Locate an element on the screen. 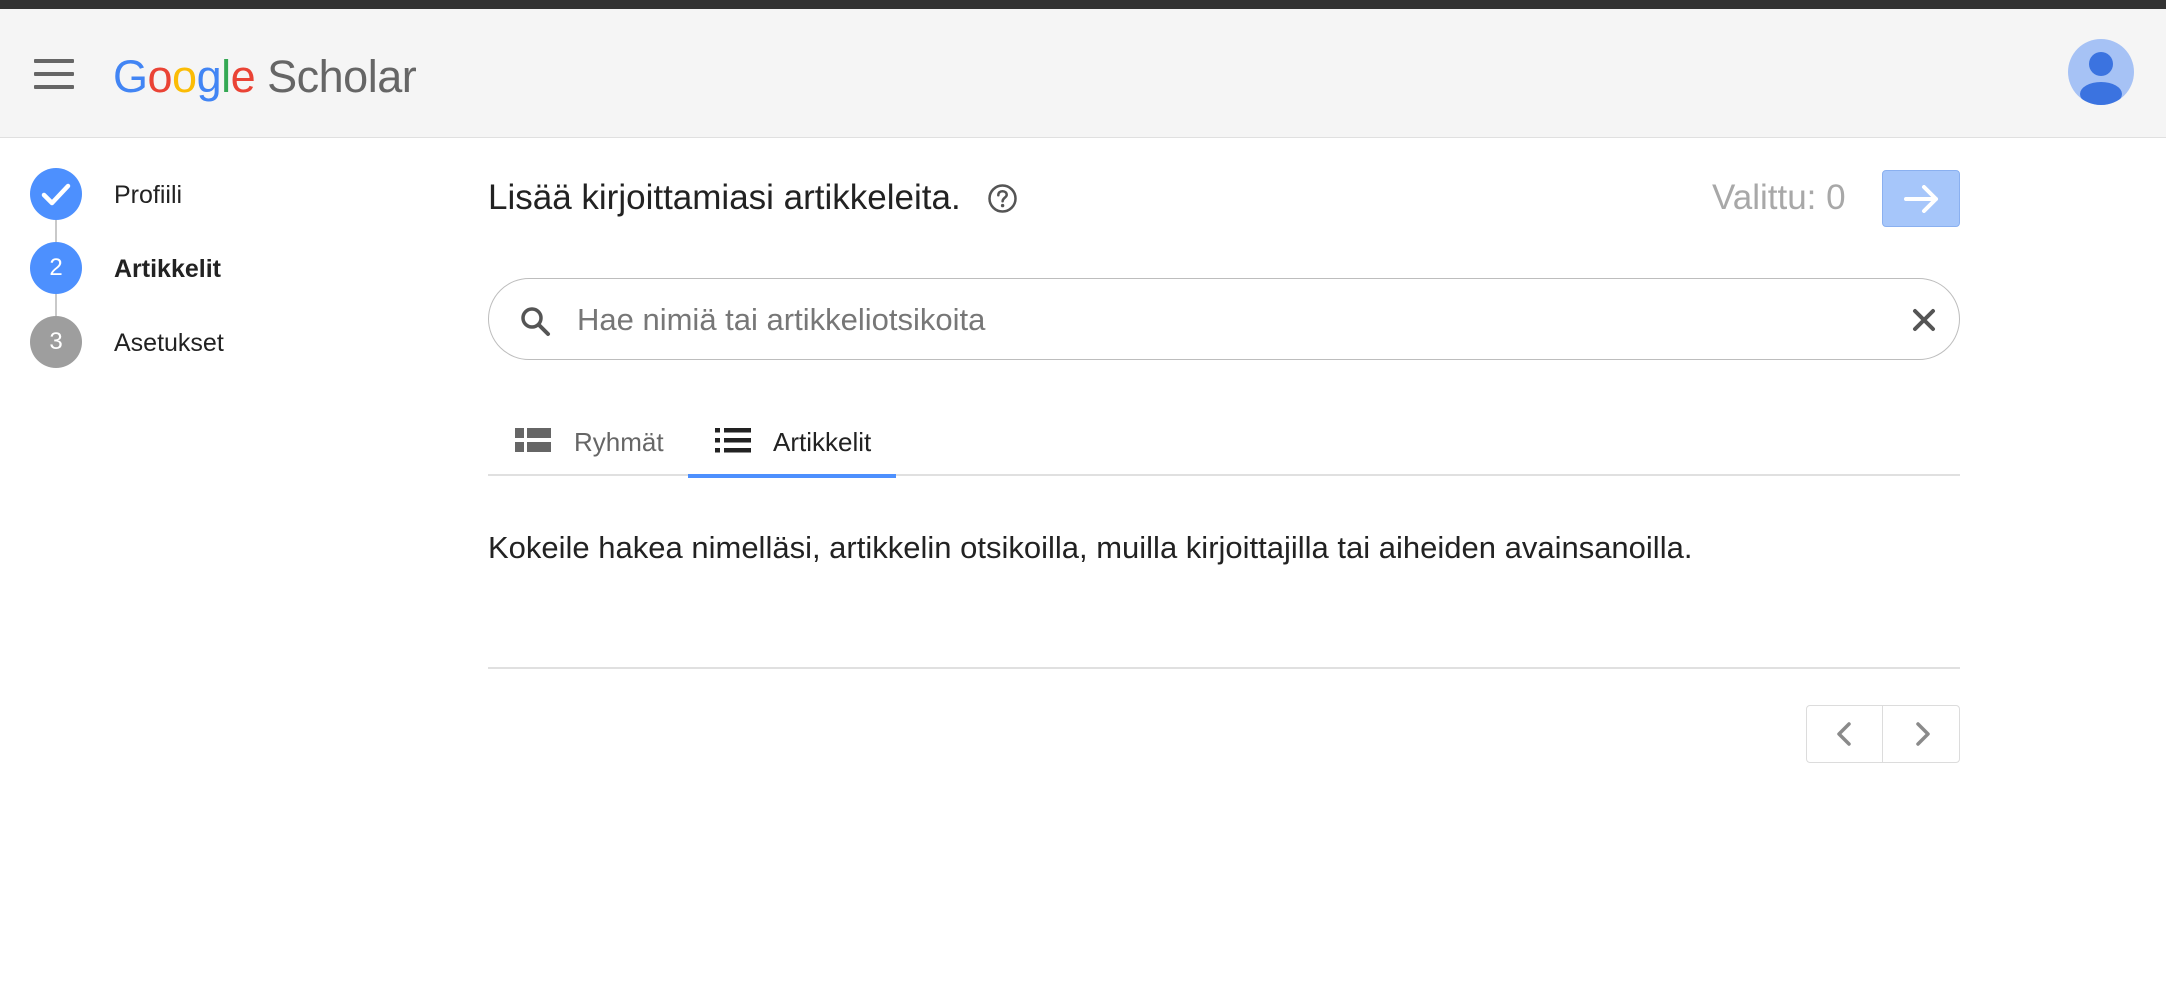 This screenshot has height=1002, width=2166. step-label-profile: Profiili is located at coordinates (148, 195).